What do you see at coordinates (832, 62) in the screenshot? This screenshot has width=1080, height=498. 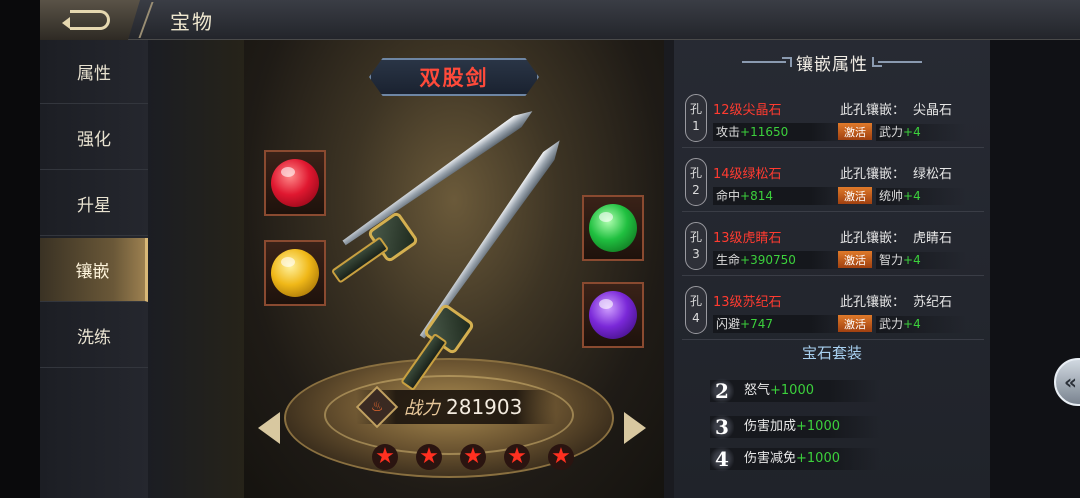 I see `panel-header: 镶嵌属性` at bounding box center [832, 62].